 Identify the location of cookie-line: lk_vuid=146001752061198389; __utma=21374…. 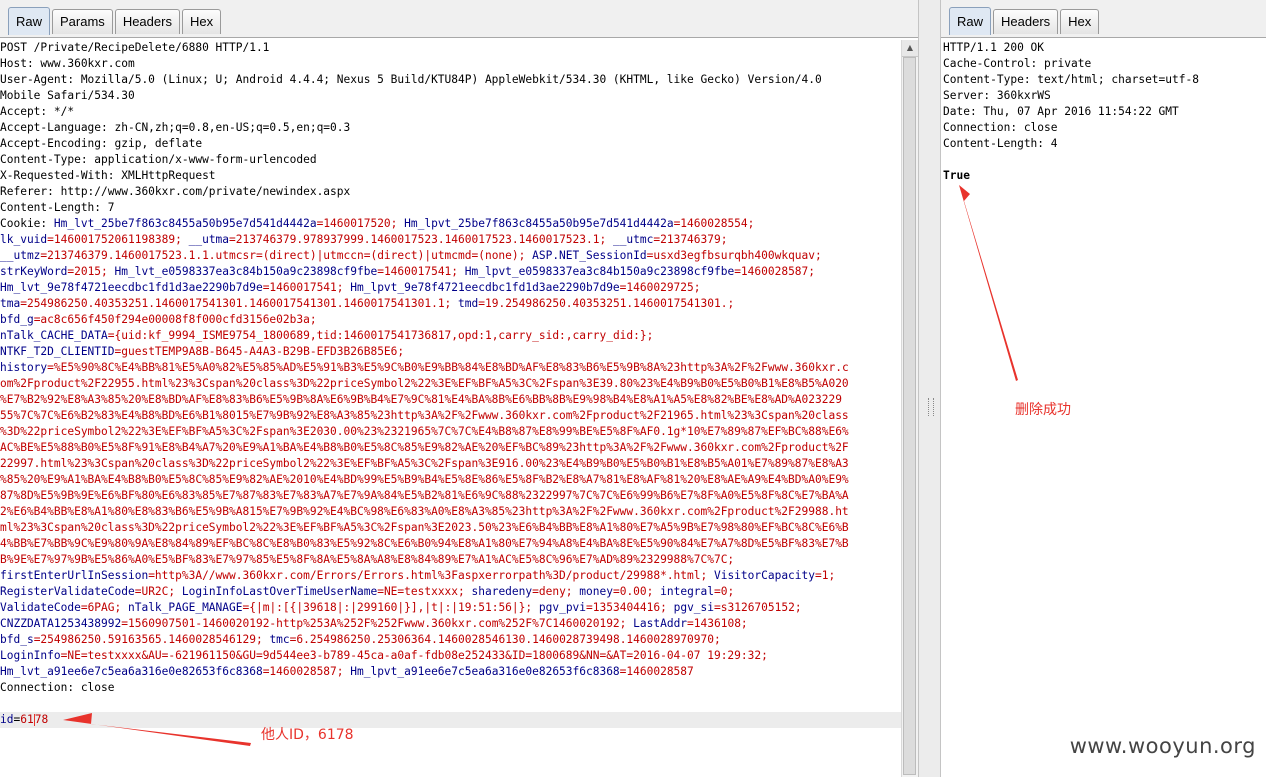
(451, 240).